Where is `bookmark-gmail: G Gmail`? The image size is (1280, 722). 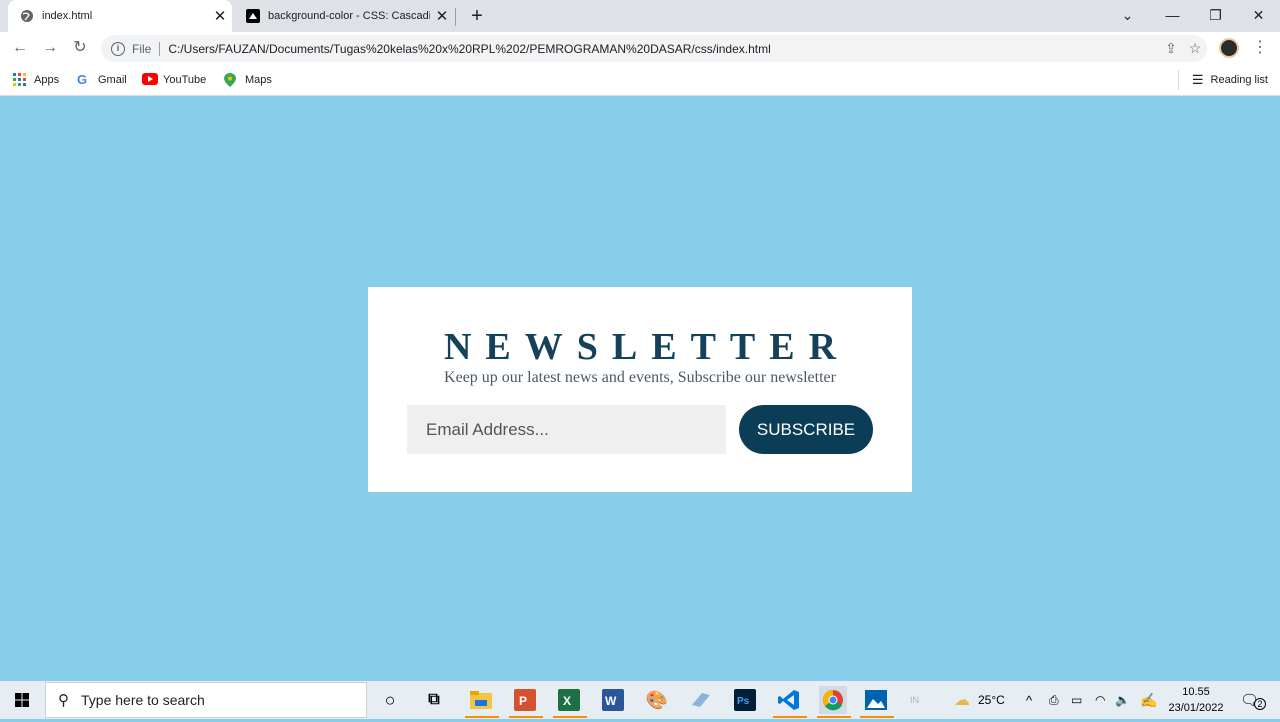 bookmark-gmail: G Gmail is located at coordinates (102, 80).